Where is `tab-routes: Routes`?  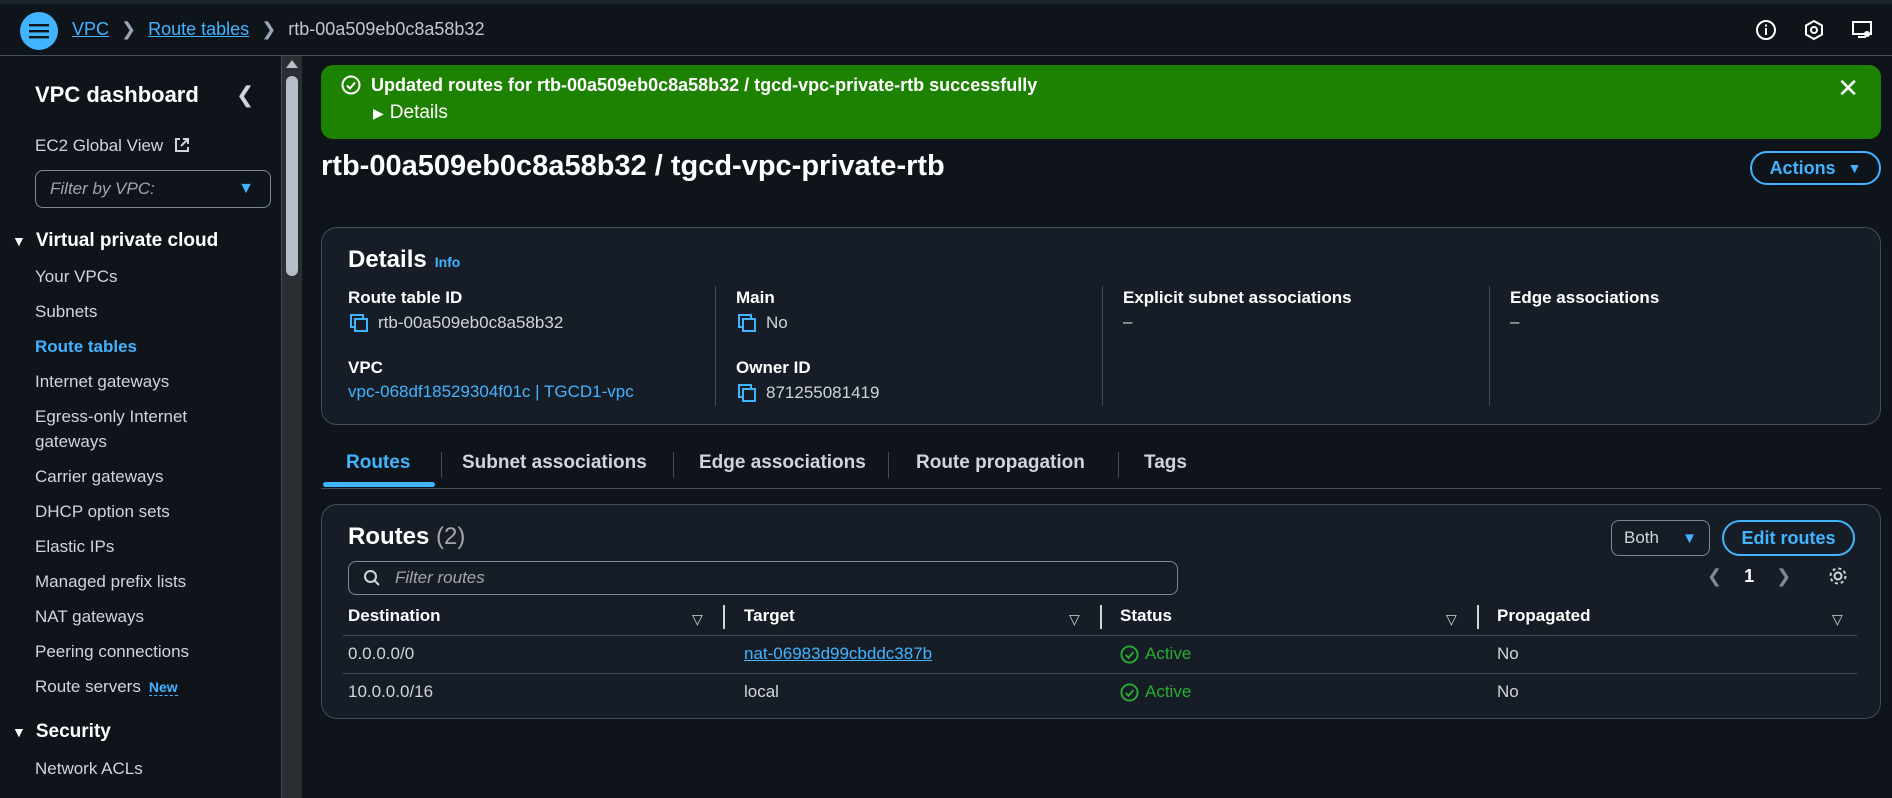
tab-routes: Routes is located at coordinates (378, 463).